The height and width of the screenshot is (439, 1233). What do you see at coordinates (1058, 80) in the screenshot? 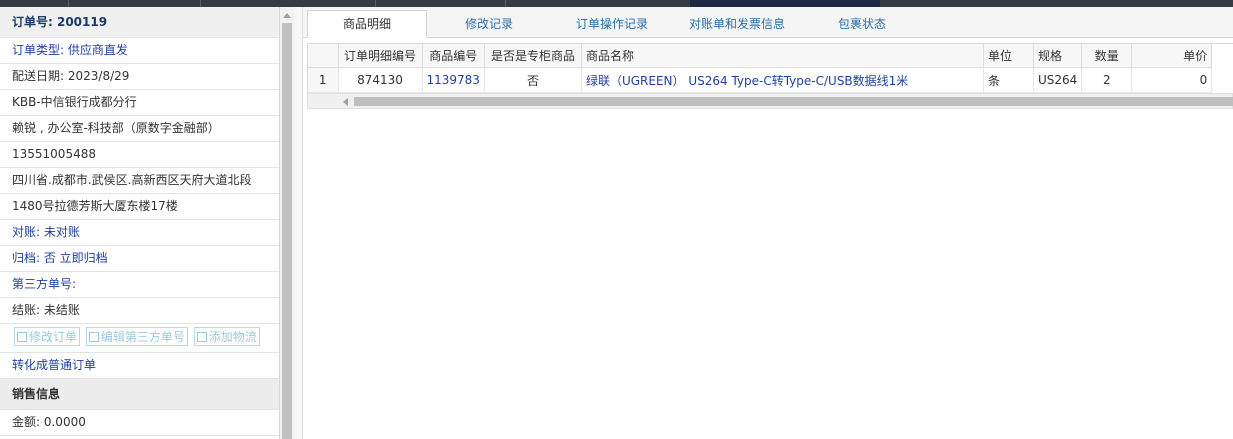
I see `spec-cell: US264` at bounding box center [1058, 80].